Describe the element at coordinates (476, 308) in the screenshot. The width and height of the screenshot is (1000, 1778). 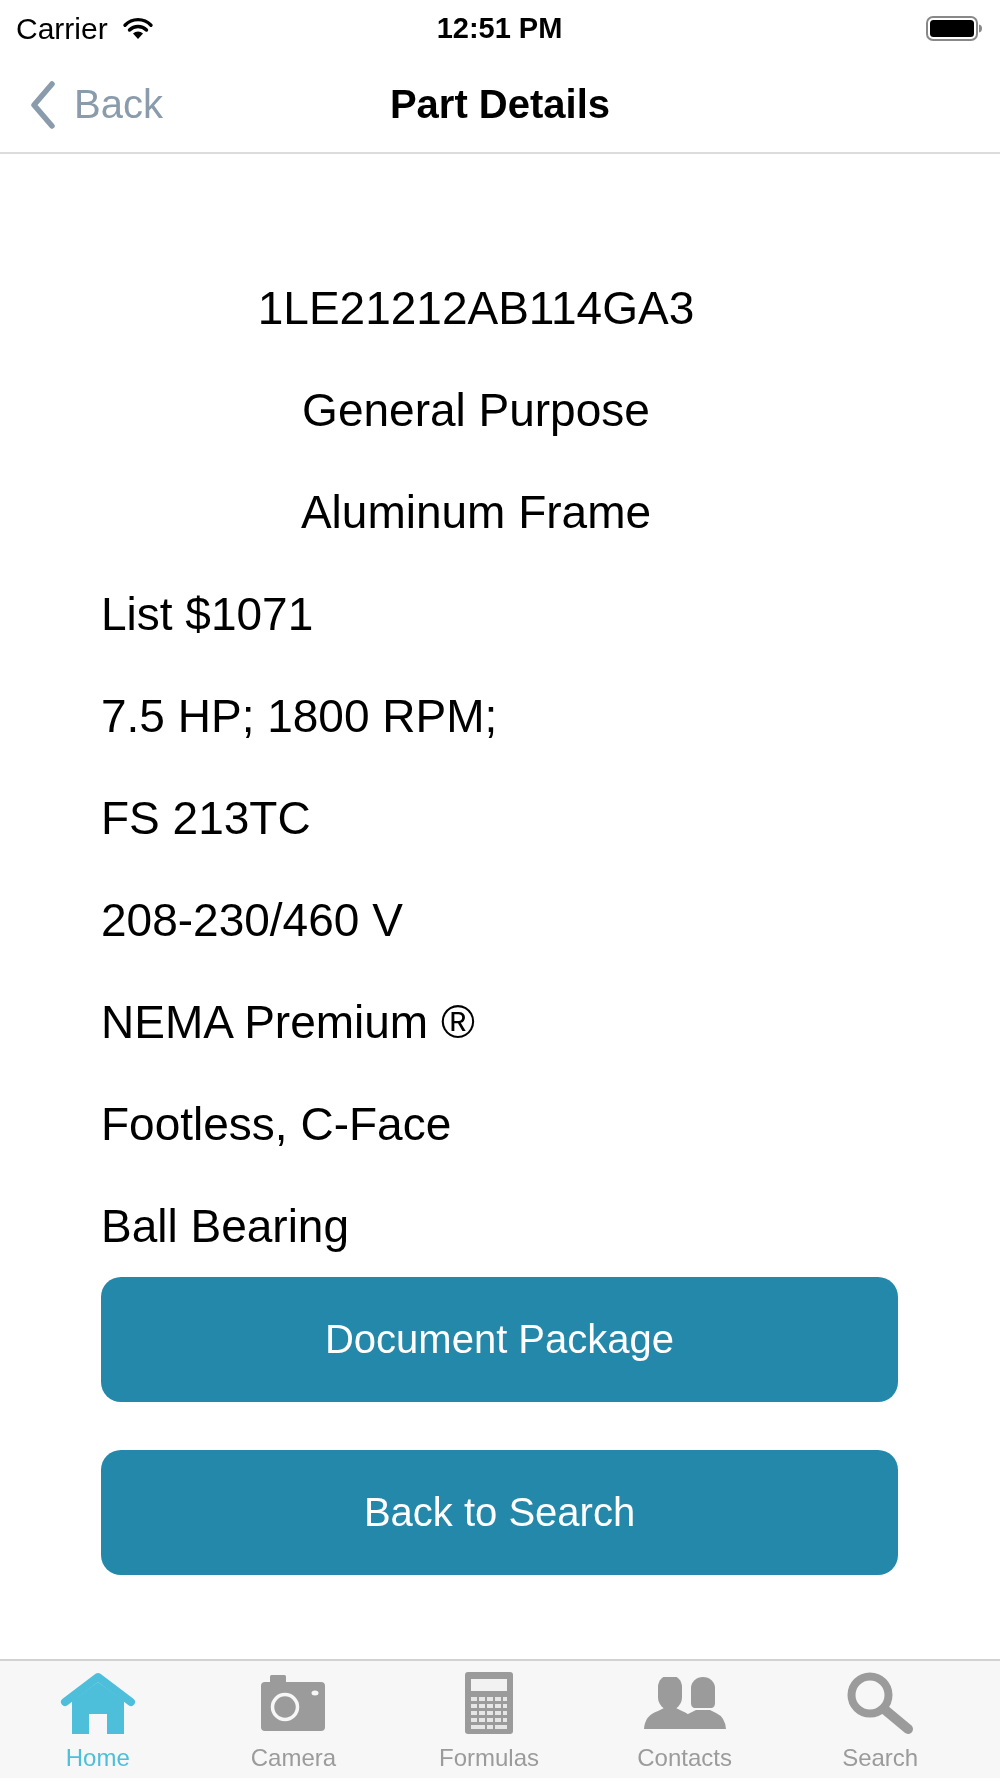
I see `part-number: 1LE21212AB114GA3` at that location.